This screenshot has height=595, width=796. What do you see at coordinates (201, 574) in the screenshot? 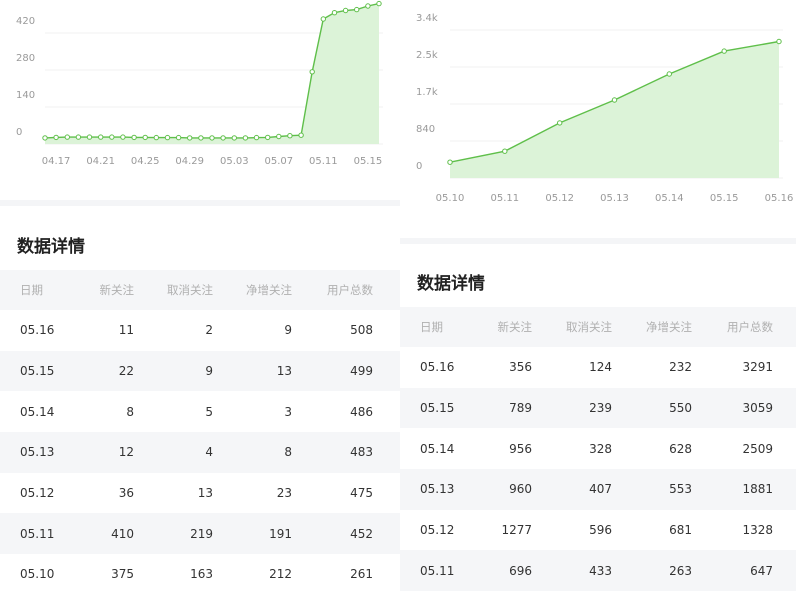
I see `table-cell: 163` at bounding box center [201, 574].